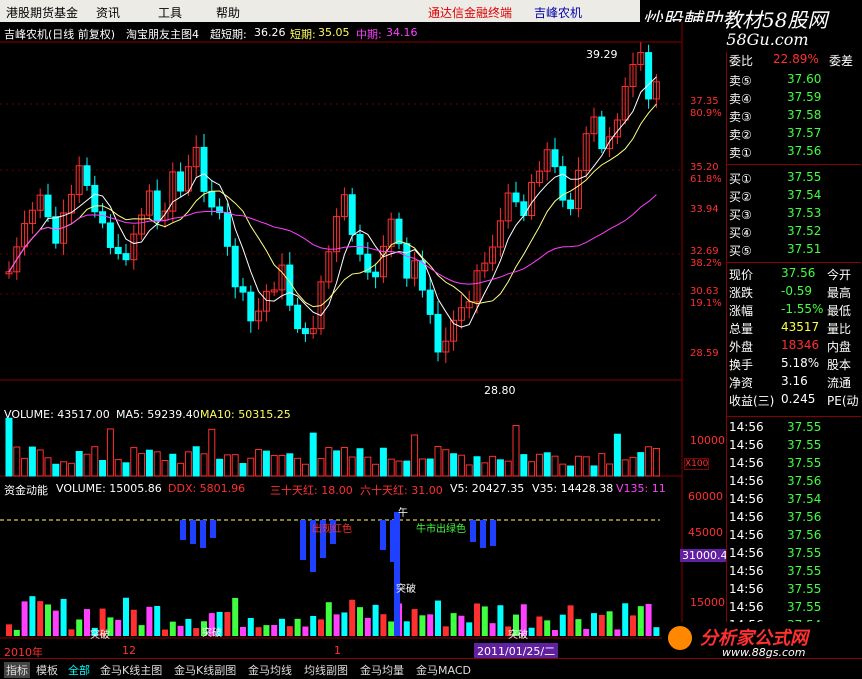 The width and height of the screenshot is (862, 679). I want to click on fund-axis-current: 31000.4, so click(705, 555).